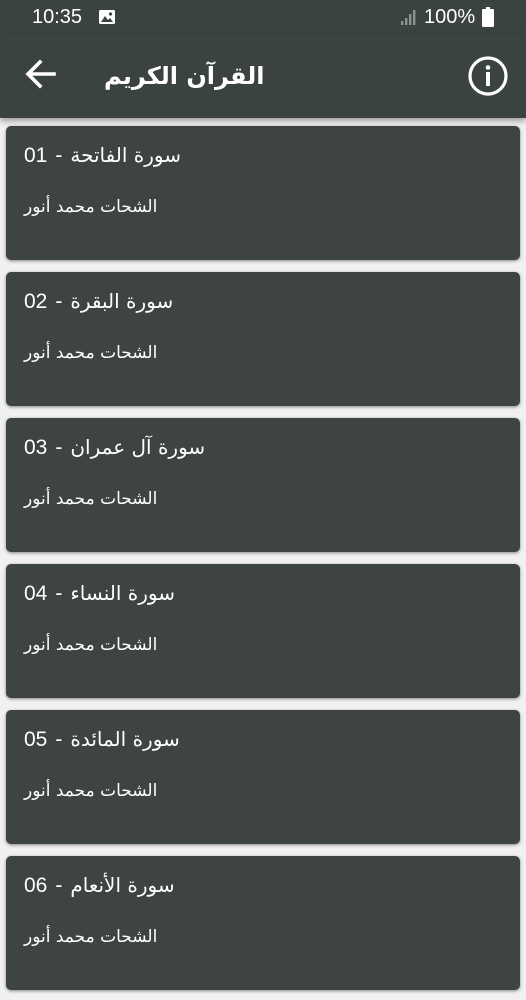 This screenshot has height=1000, width=526. Describe the element at coordinates (36, 593) in the screenshot. I see `surah-number: 04` at that location.